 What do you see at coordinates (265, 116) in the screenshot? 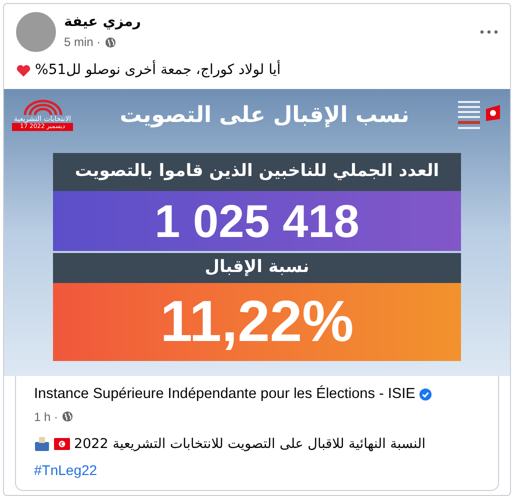
I see `infographic-title: نسب الإقبال على التصويت` at bounding box center [265, 116].